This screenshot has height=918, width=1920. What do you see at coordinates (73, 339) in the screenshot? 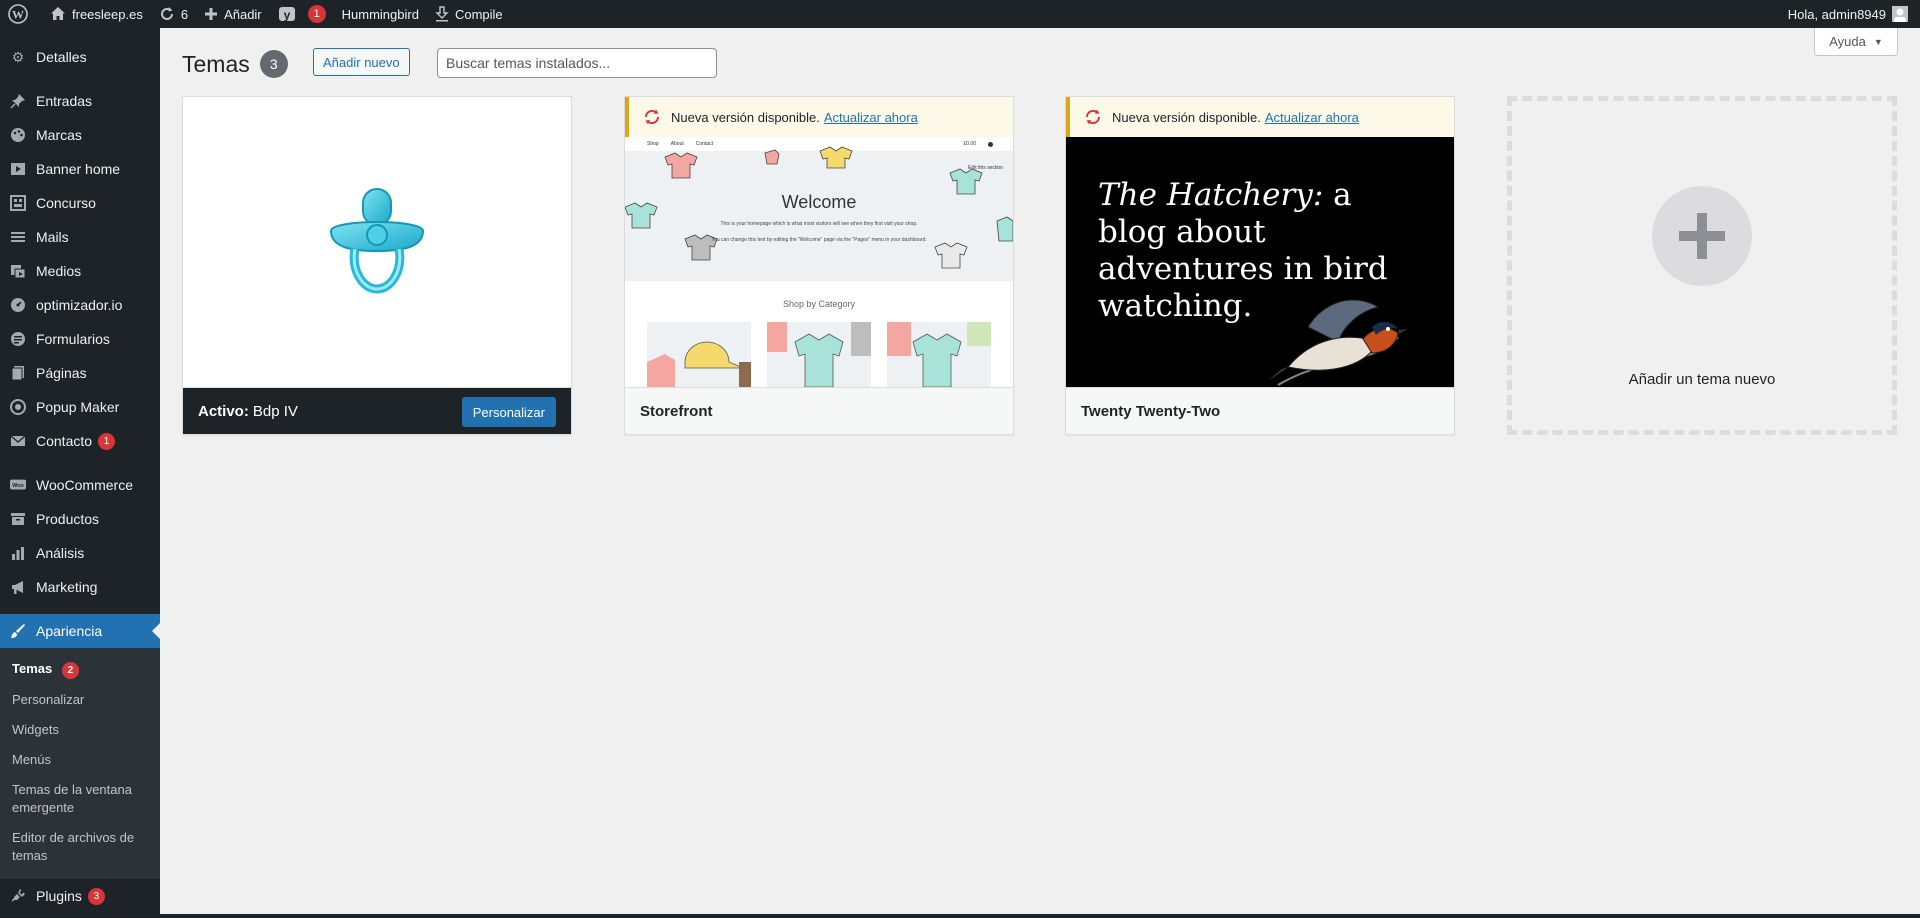
I see `menu-label: Formularios` at bounding box center [73, 339].